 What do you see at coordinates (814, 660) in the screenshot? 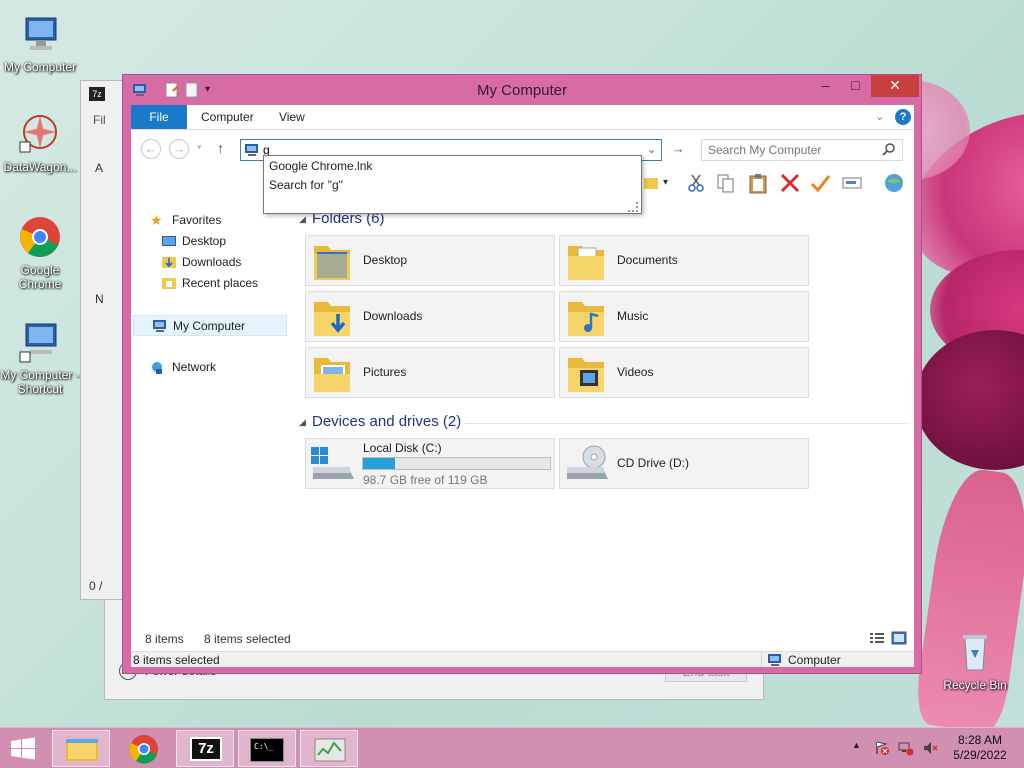
I see `status-zone: Computer` at bounding box center [814, 660].